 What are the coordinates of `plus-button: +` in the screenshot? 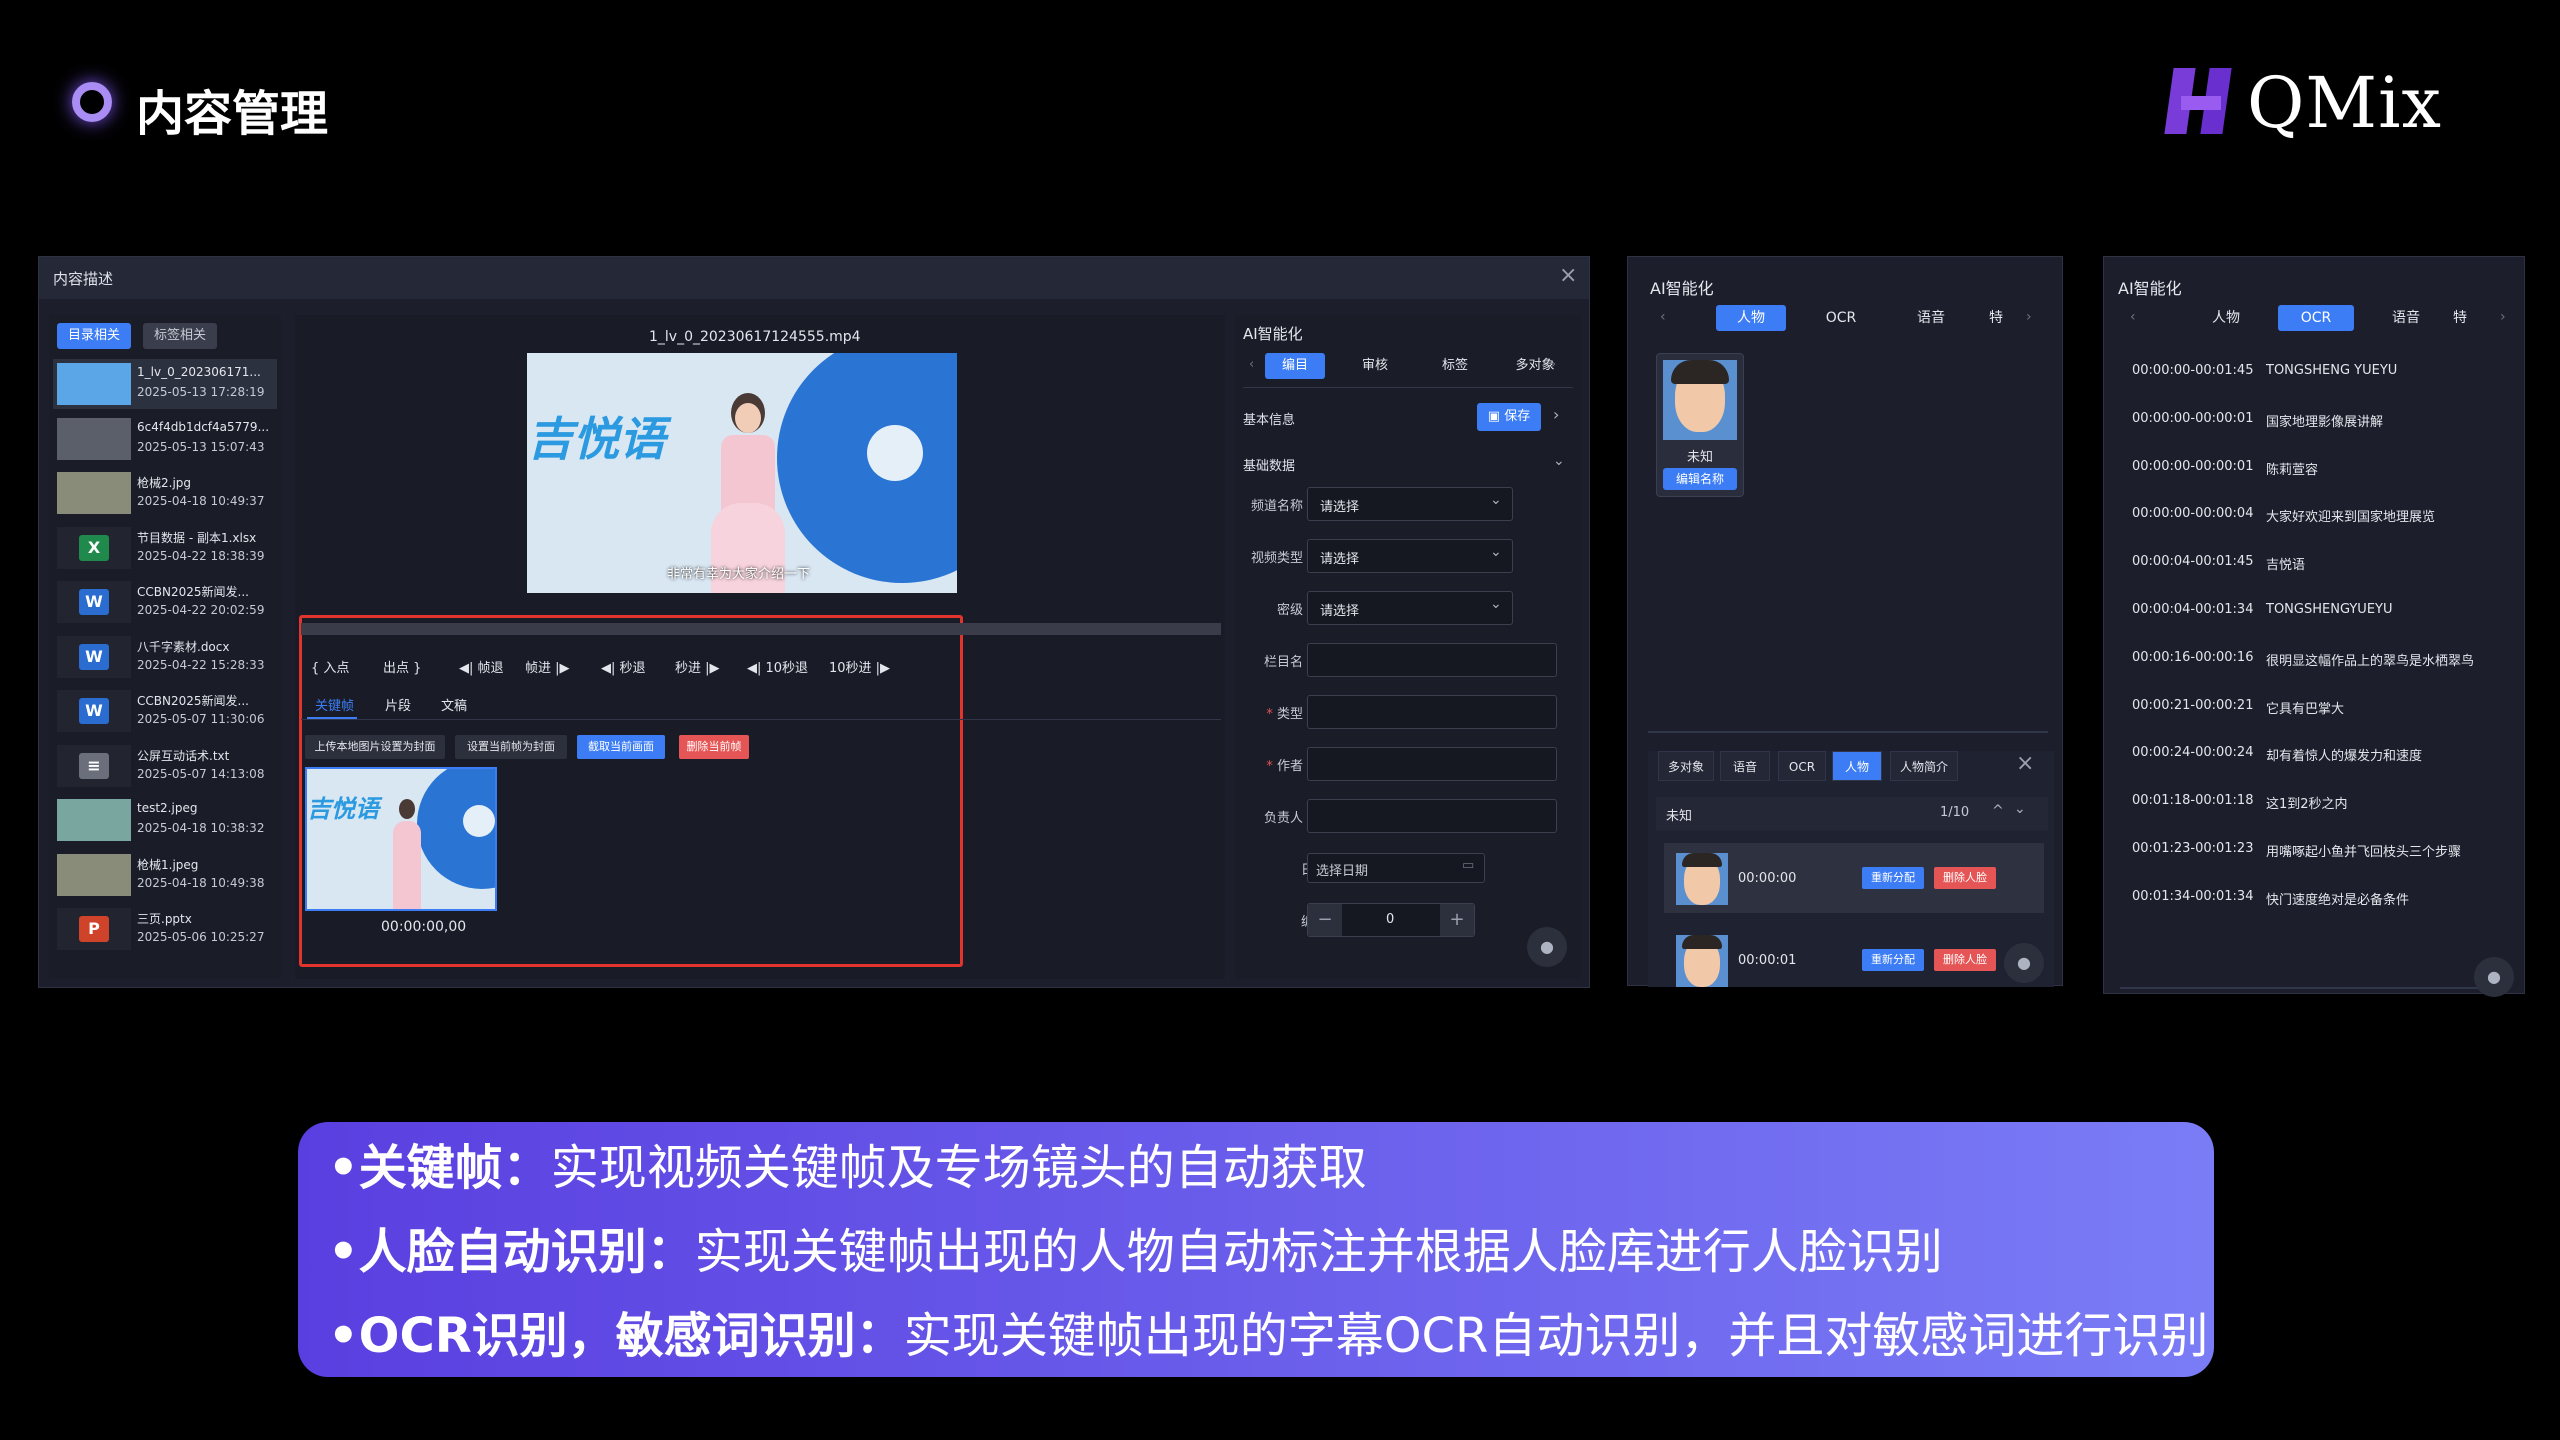 It's located at (1457, 920).